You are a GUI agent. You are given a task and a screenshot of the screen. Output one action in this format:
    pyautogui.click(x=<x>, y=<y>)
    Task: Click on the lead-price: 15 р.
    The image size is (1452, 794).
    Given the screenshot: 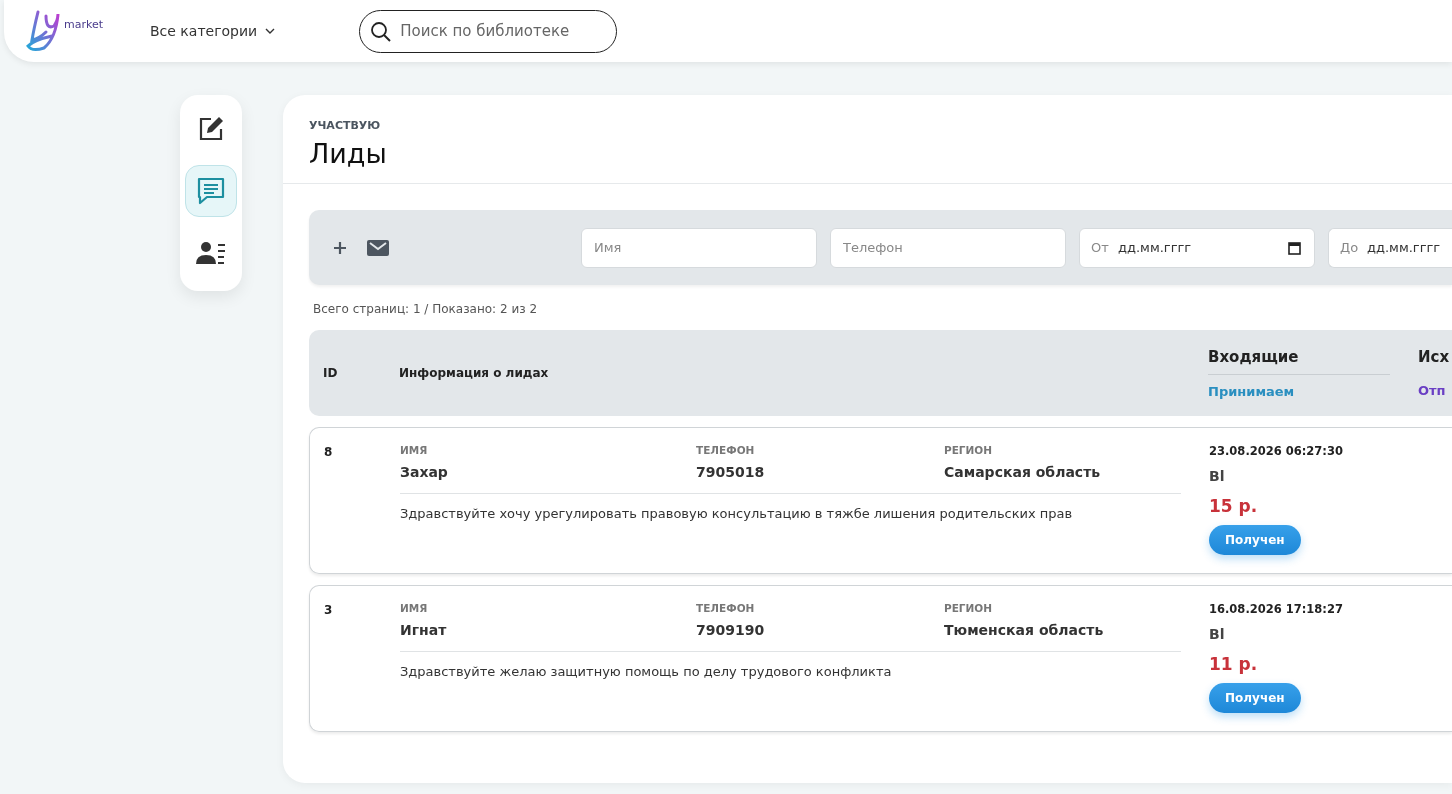 What is the action you would take?
    pyautogui.click(x=1233, y=506)
    